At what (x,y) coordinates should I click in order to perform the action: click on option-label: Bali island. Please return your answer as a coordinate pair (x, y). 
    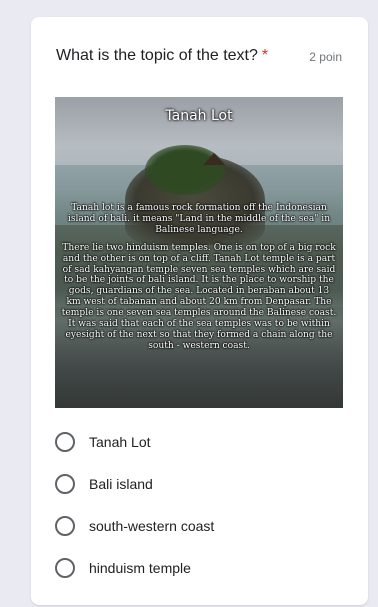
    Looking at the image, I should click on (121, 484).